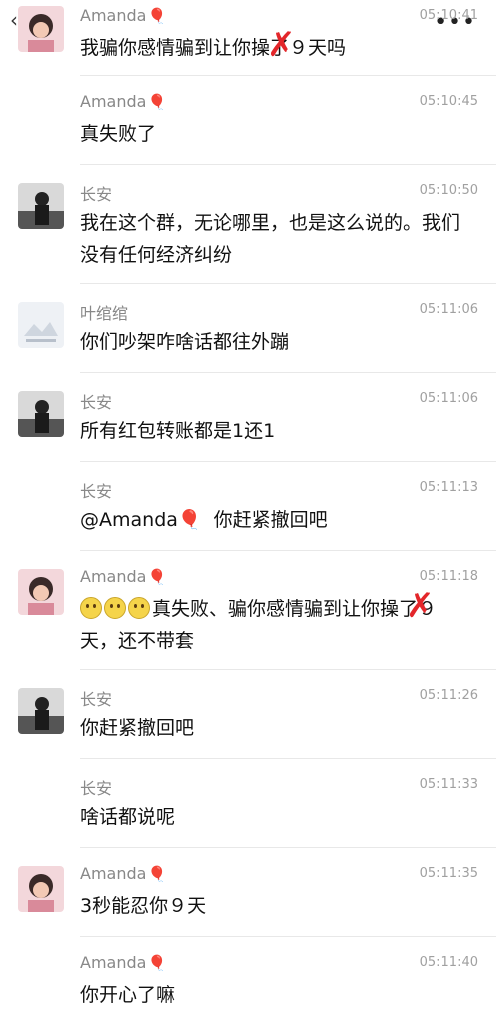  I want to click on message-text: 真失败了, so click(118, 134).